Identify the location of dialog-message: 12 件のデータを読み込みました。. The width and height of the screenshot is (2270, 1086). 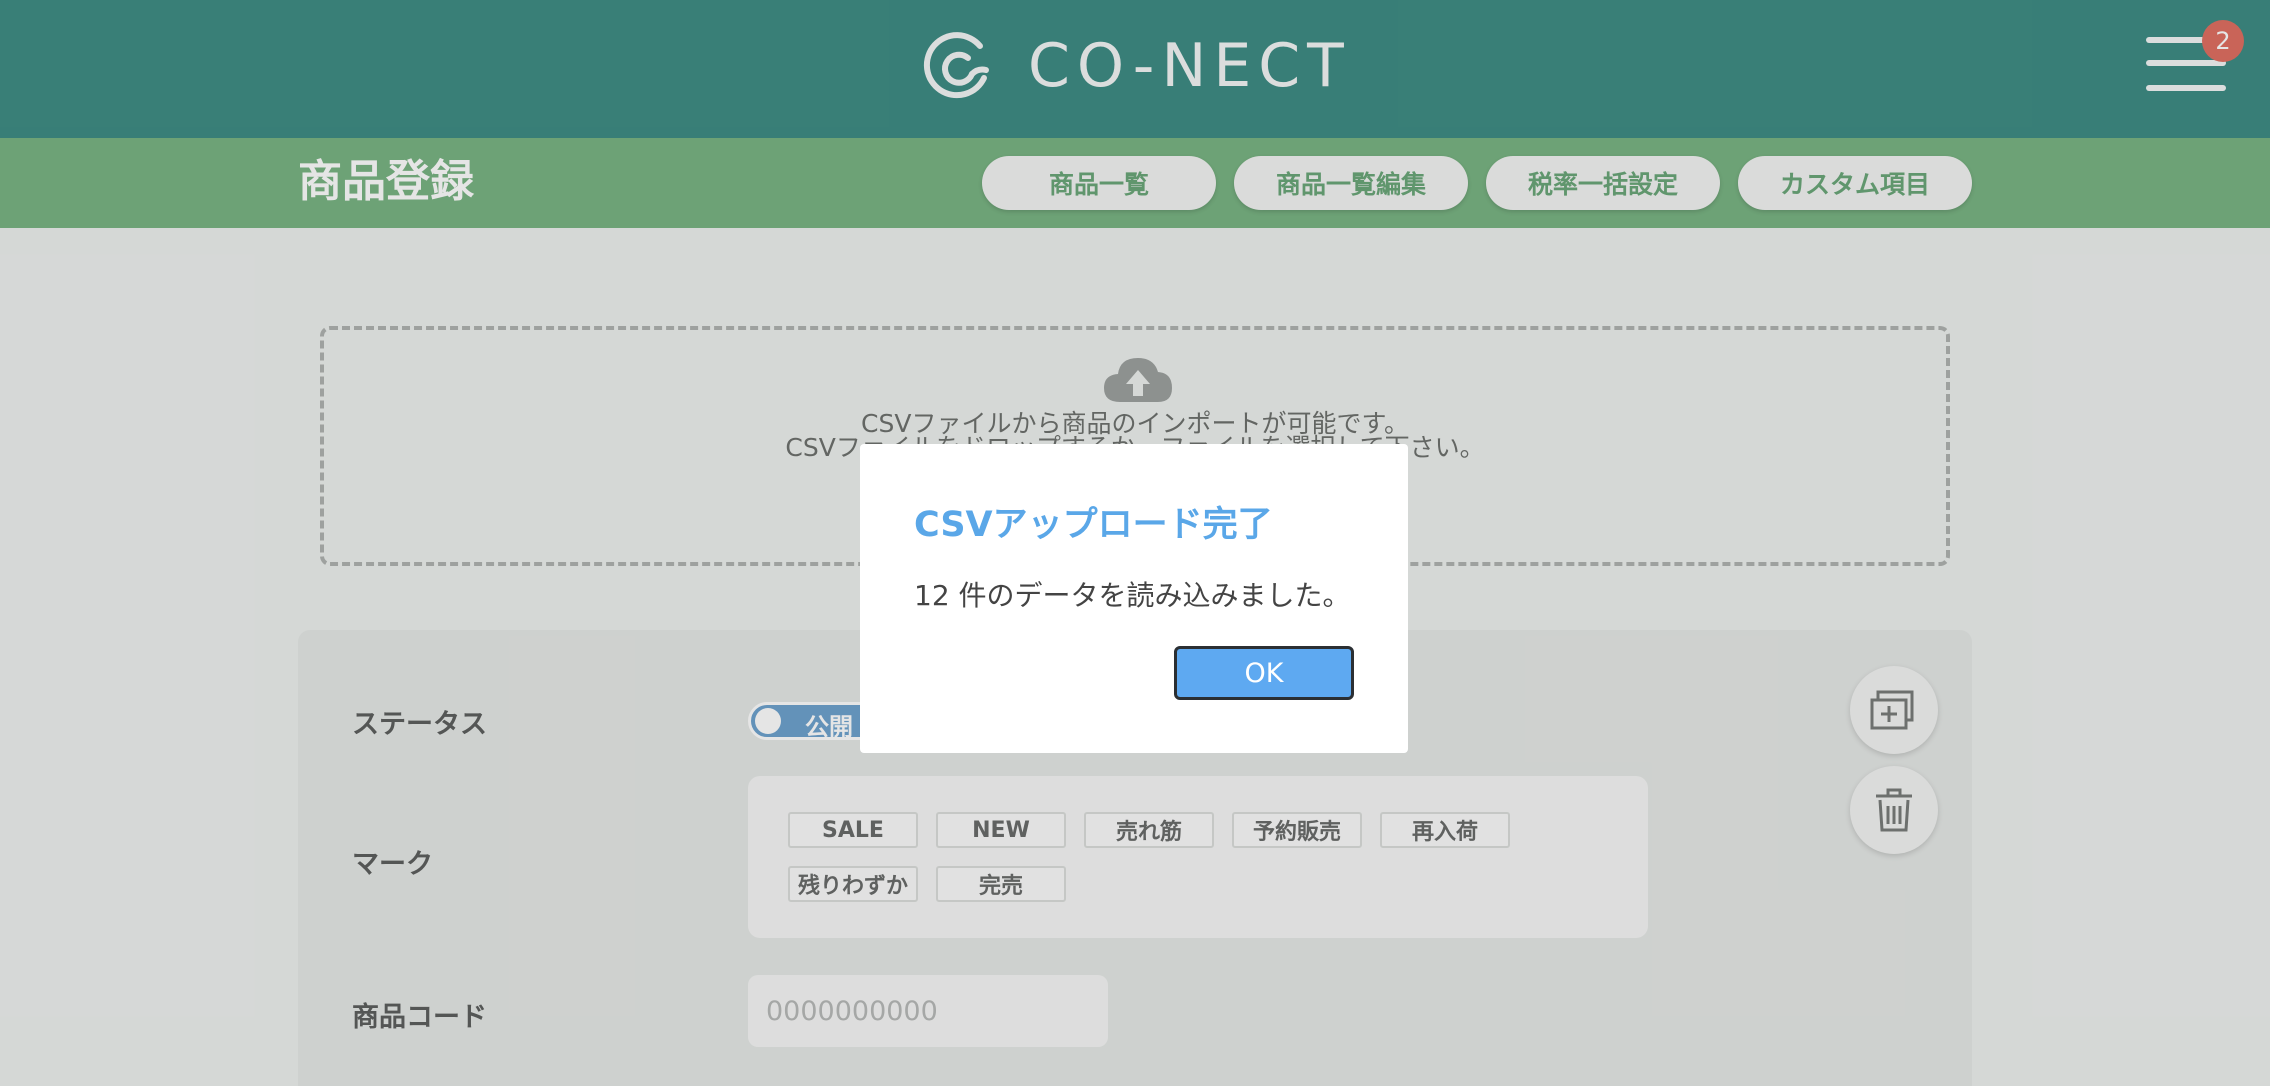
(1132, 595).